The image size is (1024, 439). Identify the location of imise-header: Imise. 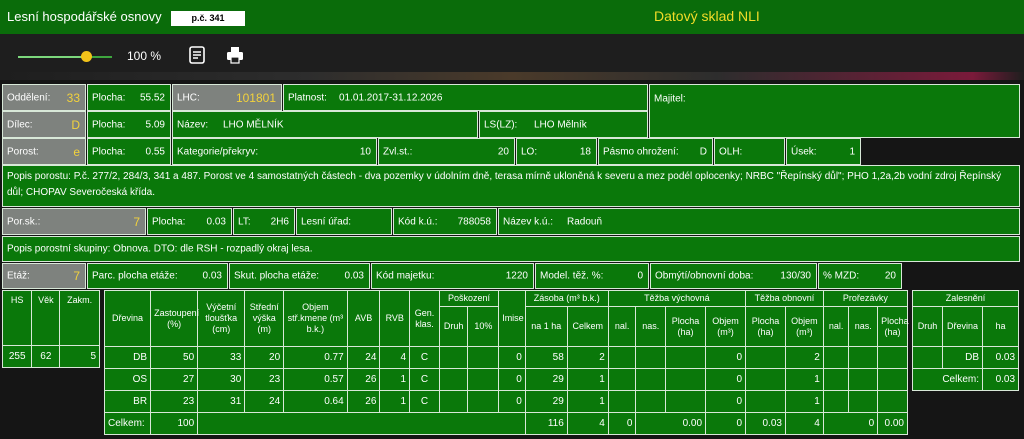
(512, 318).